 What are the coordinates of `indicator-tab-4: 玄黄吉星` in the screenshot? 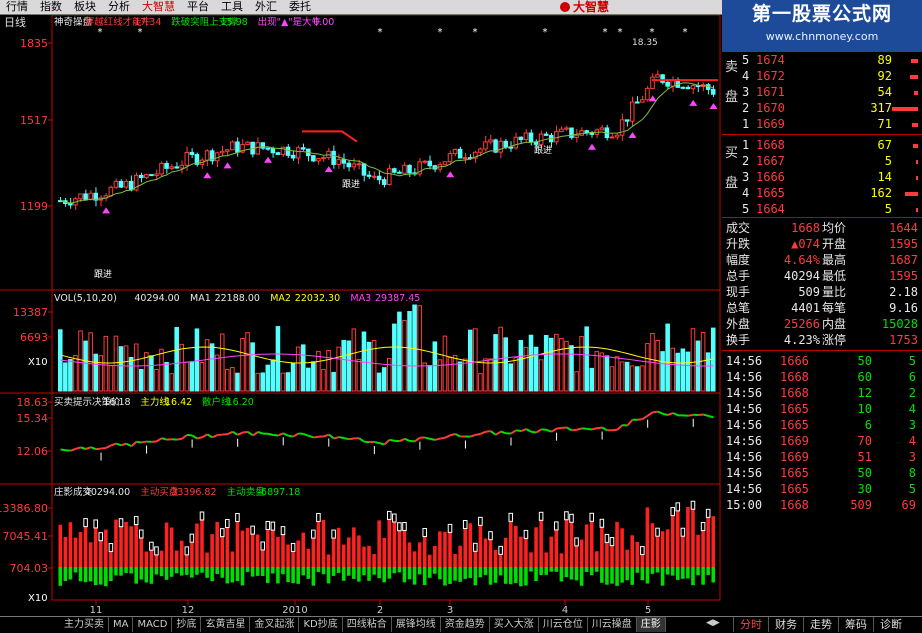 It's located at (225, 624).